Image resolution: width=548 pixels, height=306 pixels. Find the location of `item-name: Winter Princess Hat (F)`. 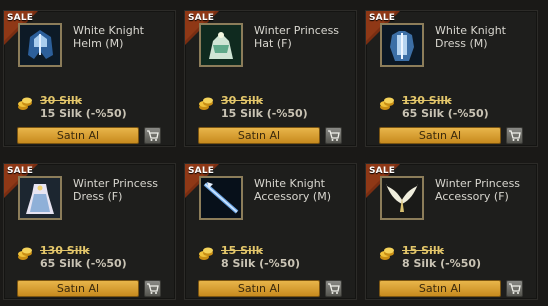

item-name: Winter Princess Hat (F) is located at coordinates (297, 37).